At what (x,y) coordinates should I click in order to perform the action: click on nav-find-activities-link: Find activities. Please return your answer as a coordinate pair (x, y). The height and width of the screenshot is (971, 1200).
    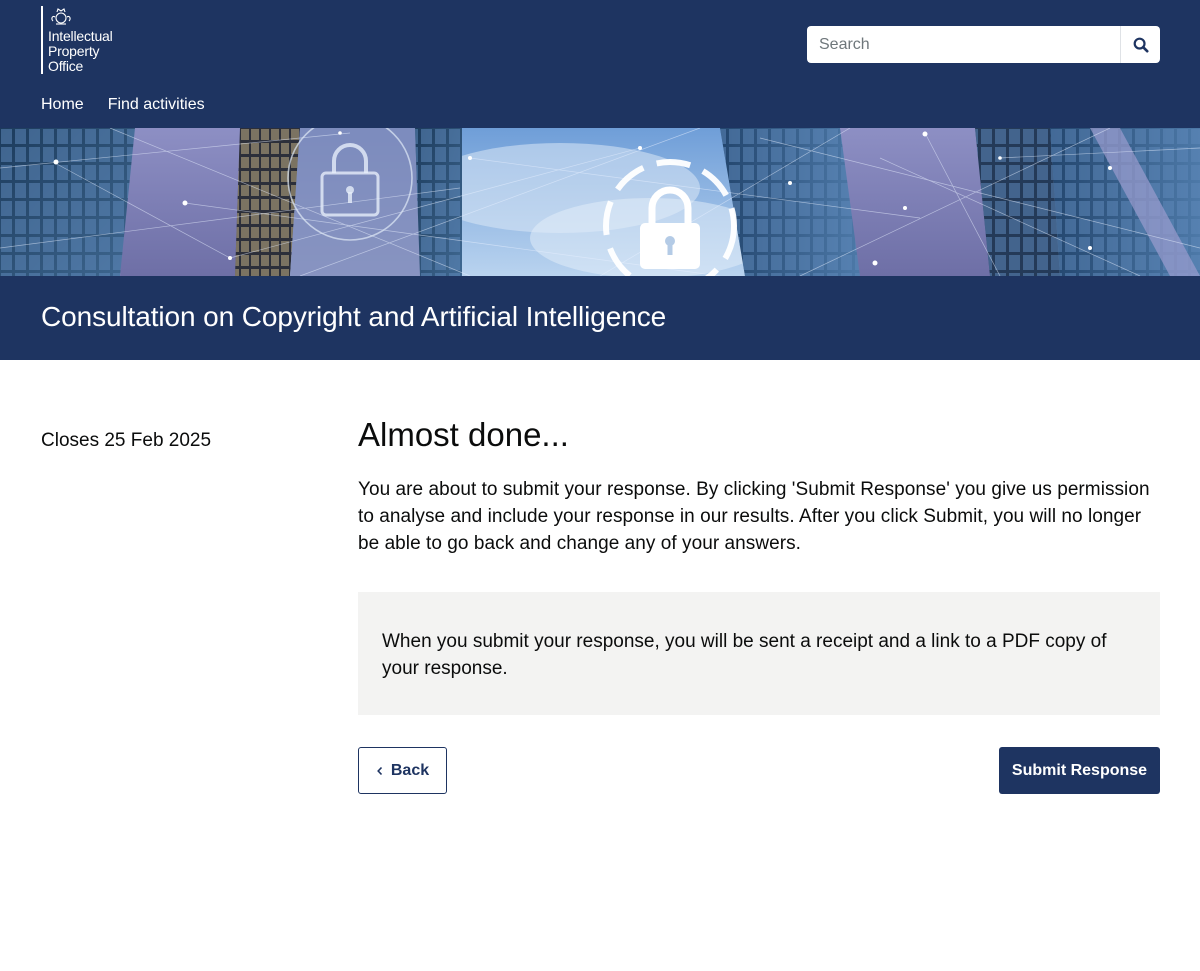
    Looking at the image, I should click on (156, 105).